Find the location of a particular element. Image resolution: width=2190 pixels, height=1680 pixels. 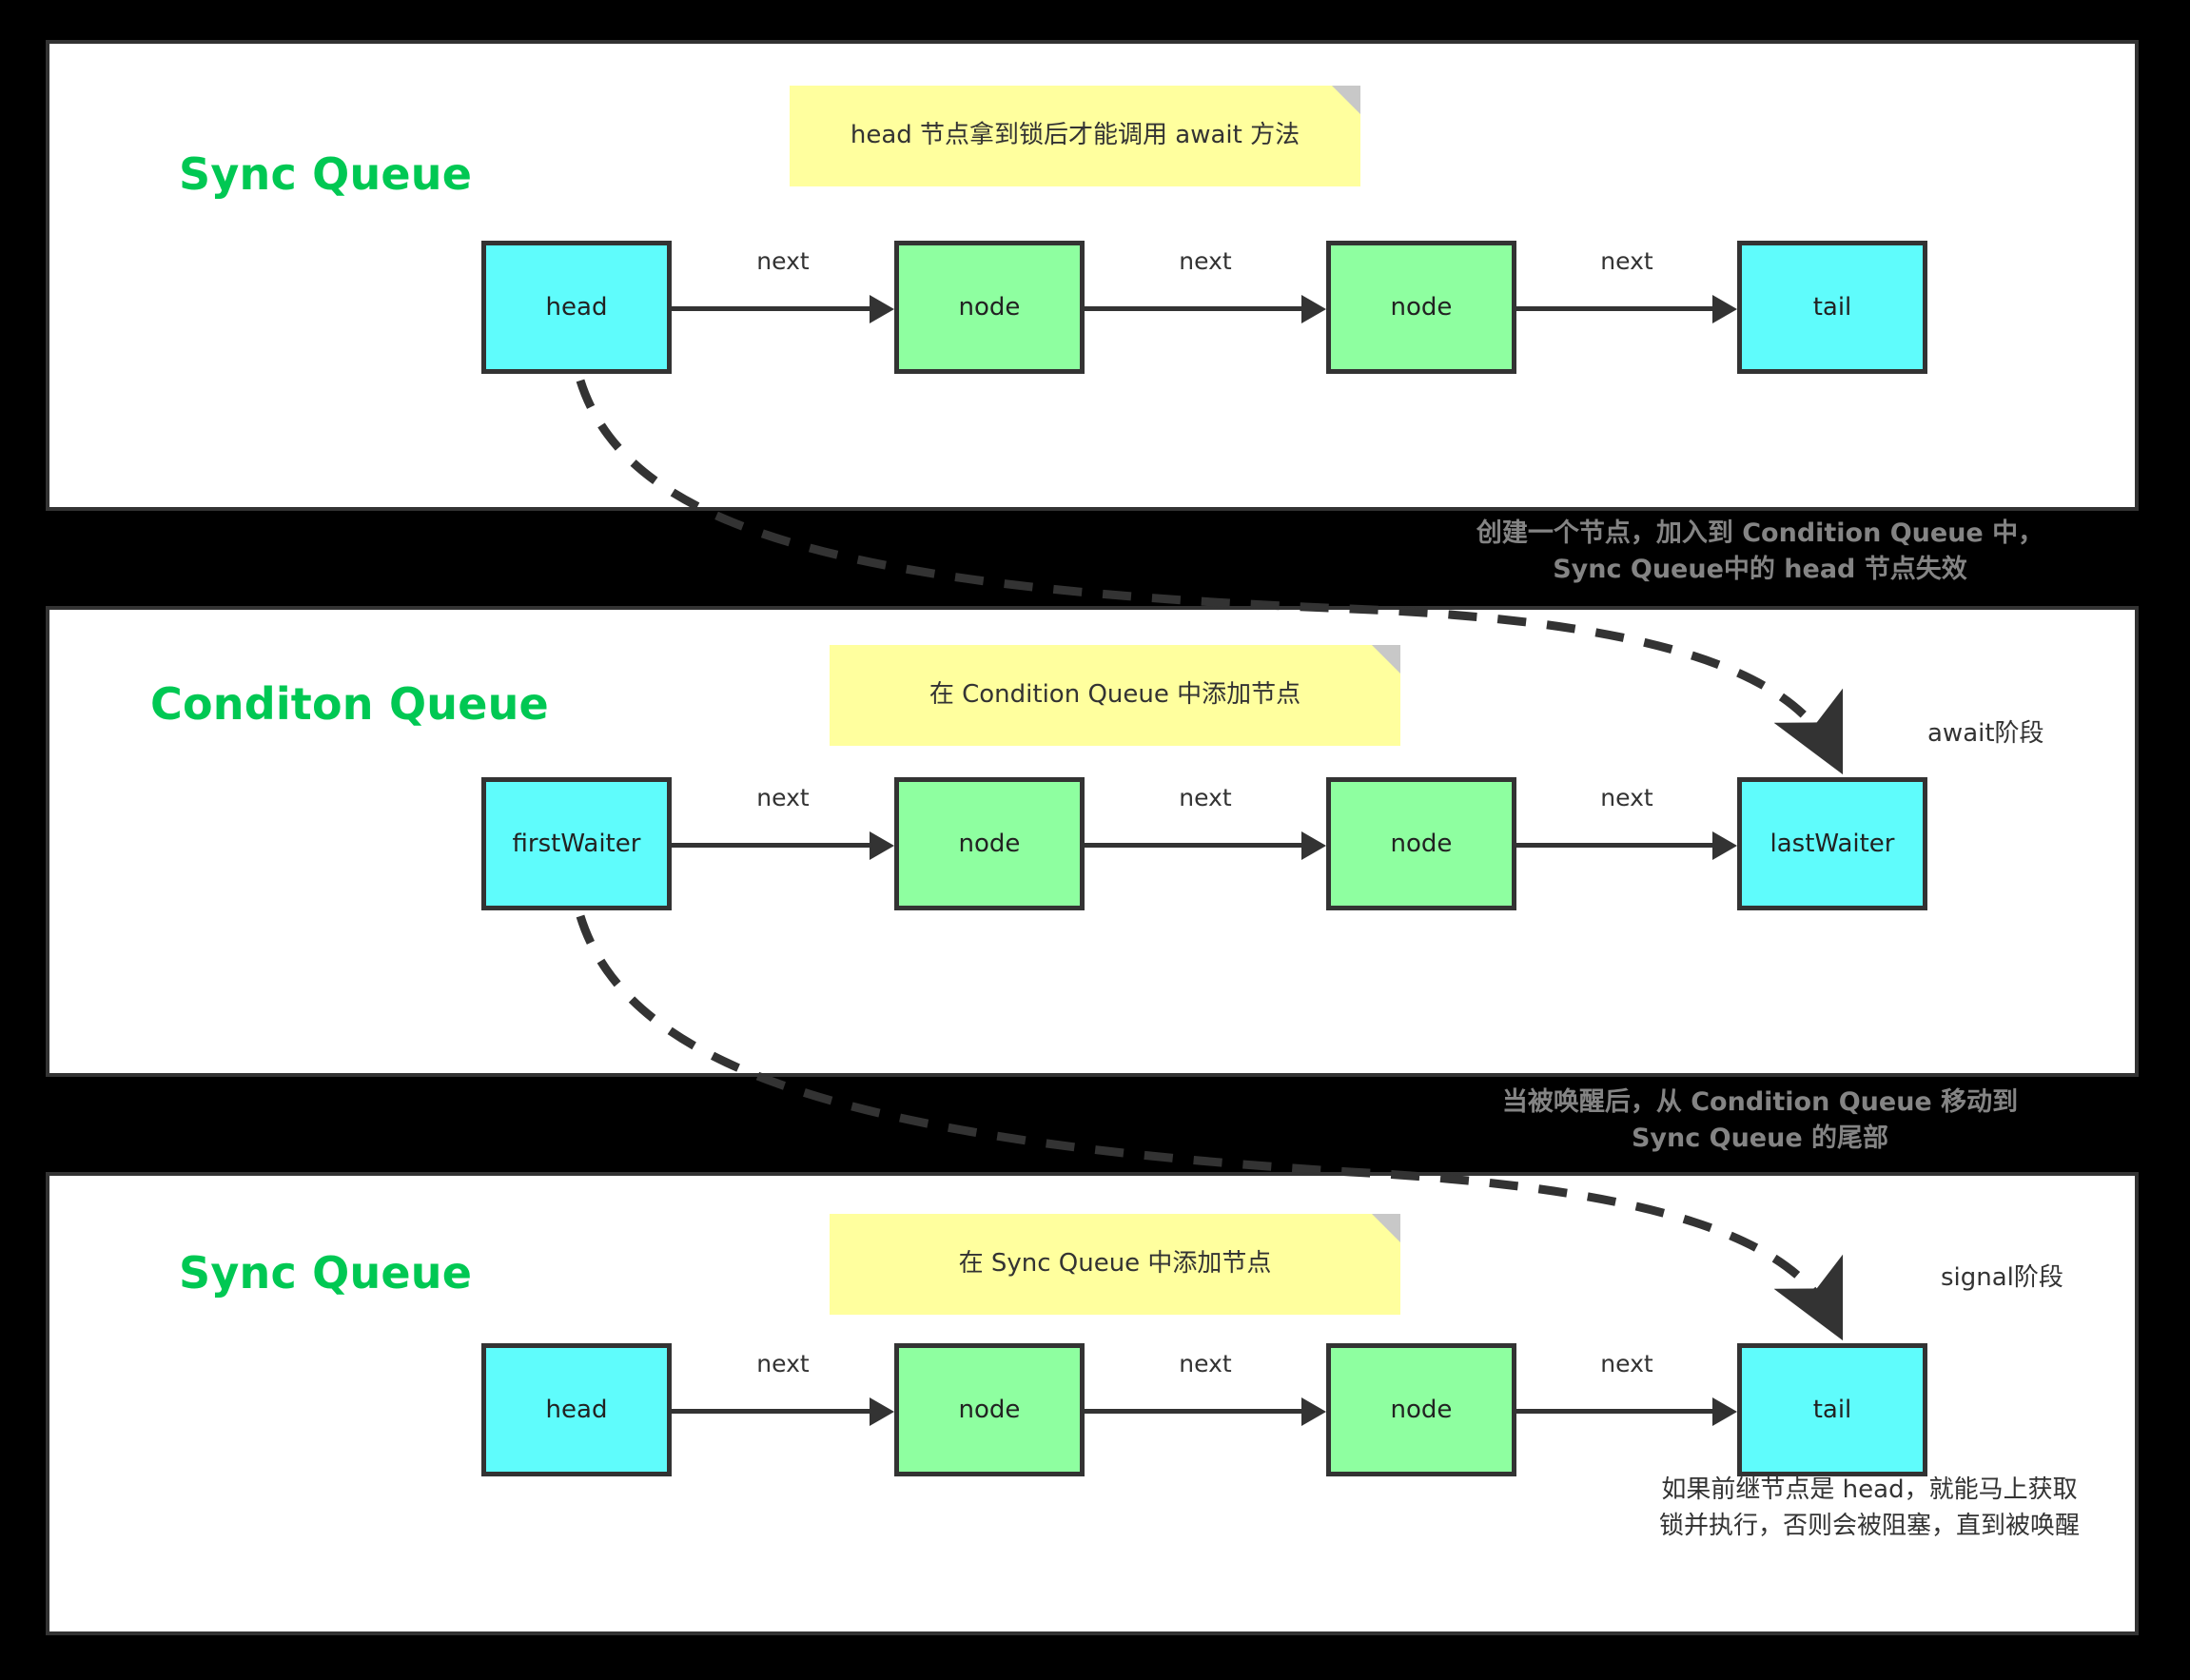

edge-next-bottom-2: next is located at coordinates (1205, 1388).